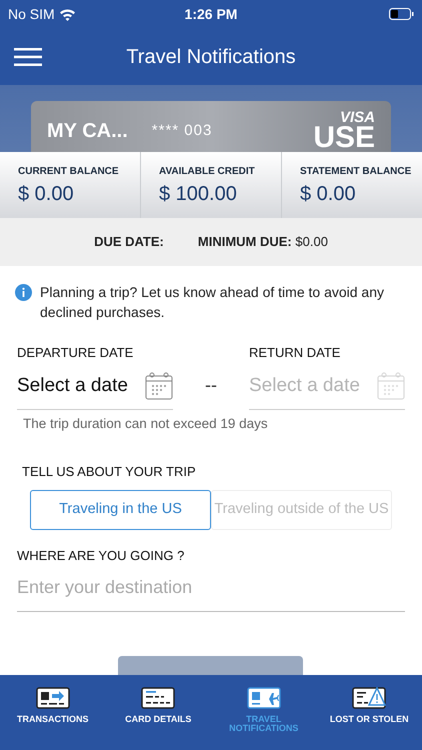 This screenshot has width=422, height=750. What do you see at coordinates (211, 57) in the screenshot?
I see `page-title: Travel Notifications` at bounding box center [211, 57].